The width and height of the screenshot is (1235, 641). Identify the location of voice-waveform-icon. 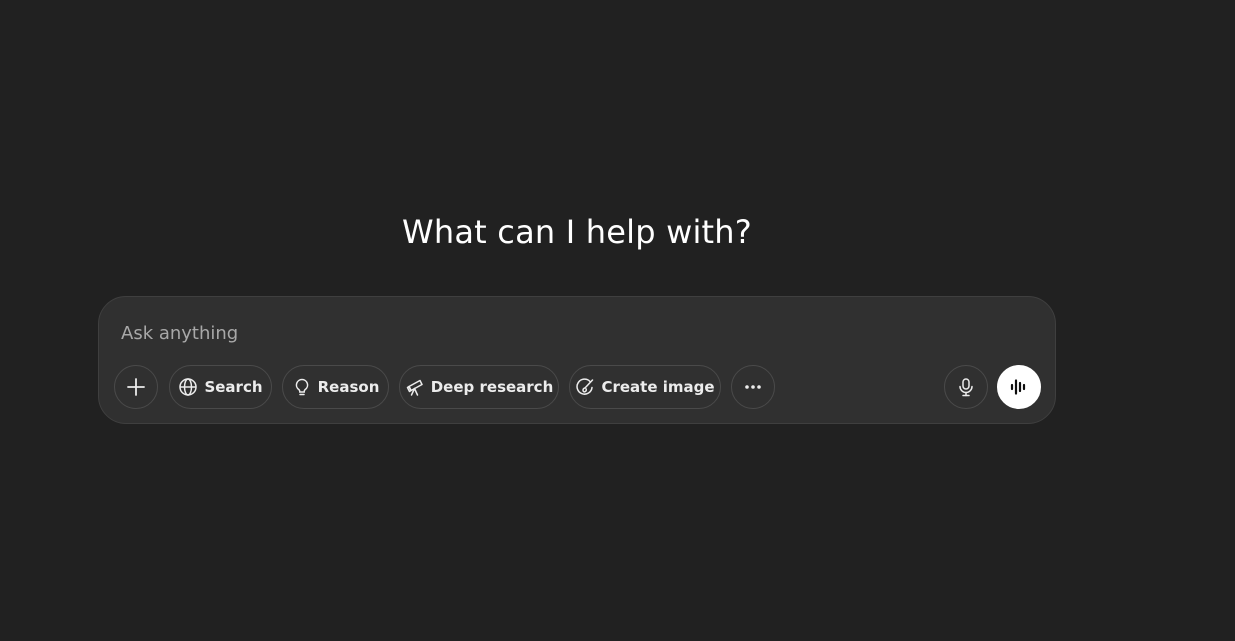
(1019, 387).